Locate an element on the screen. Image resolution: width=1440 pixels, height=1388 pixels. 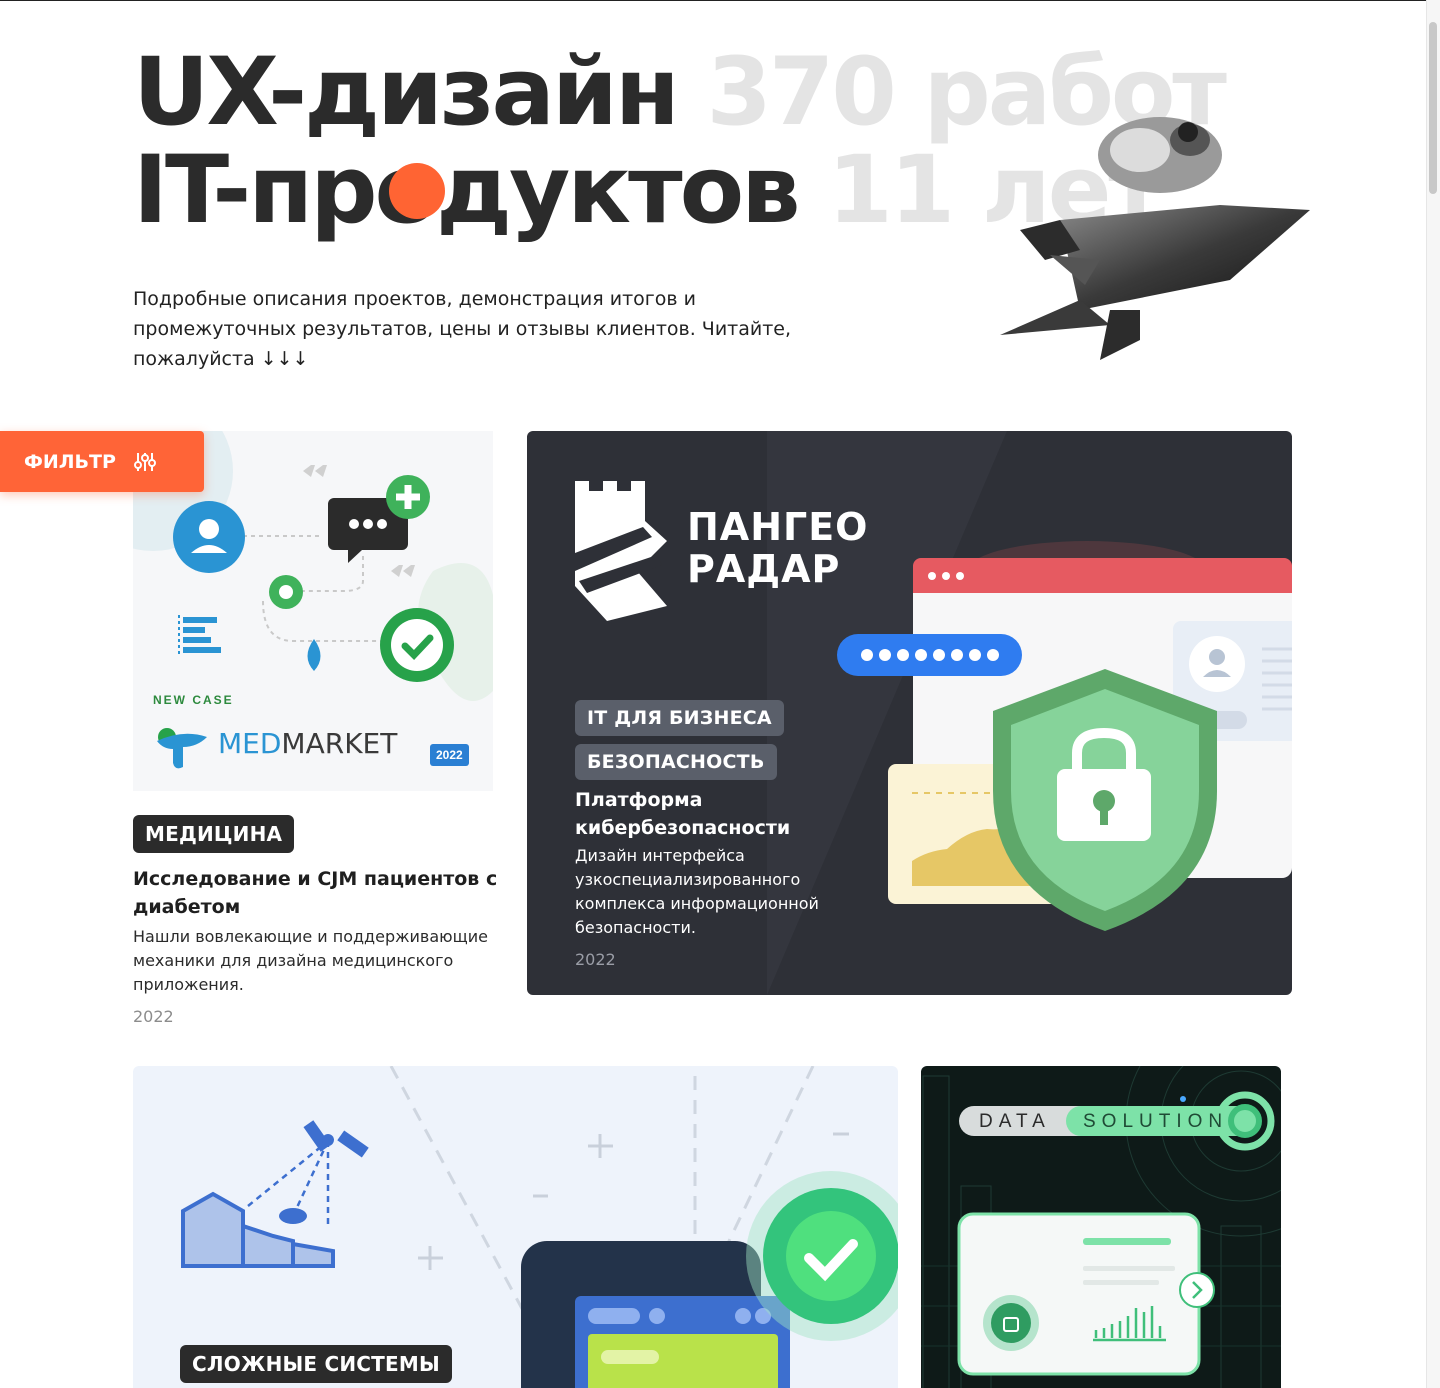
filter-button: ФИЛЬТР is located at coordinates (102, 461).